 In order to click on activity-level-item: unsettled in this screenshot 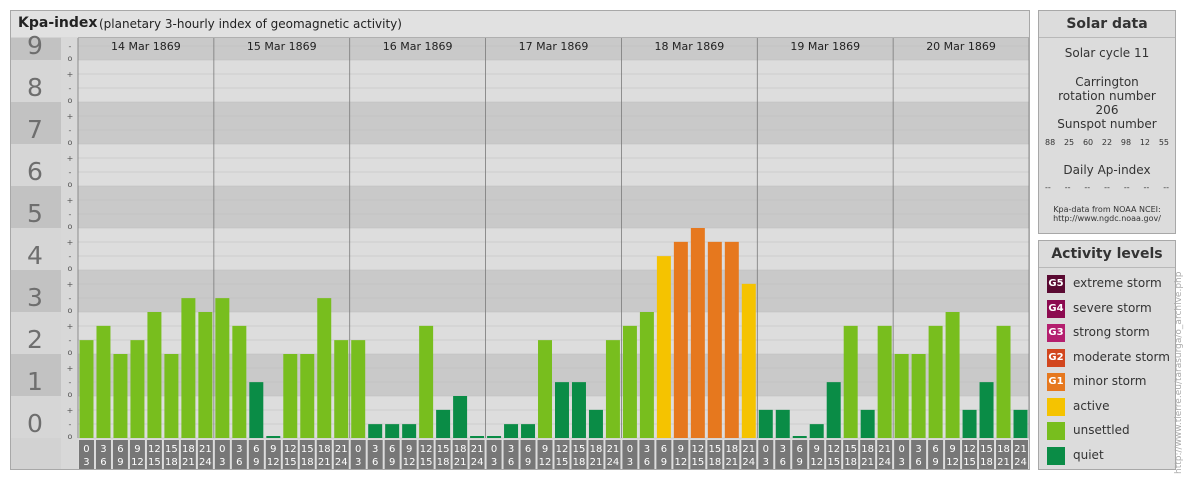, I will do `click(1111, 432)`.